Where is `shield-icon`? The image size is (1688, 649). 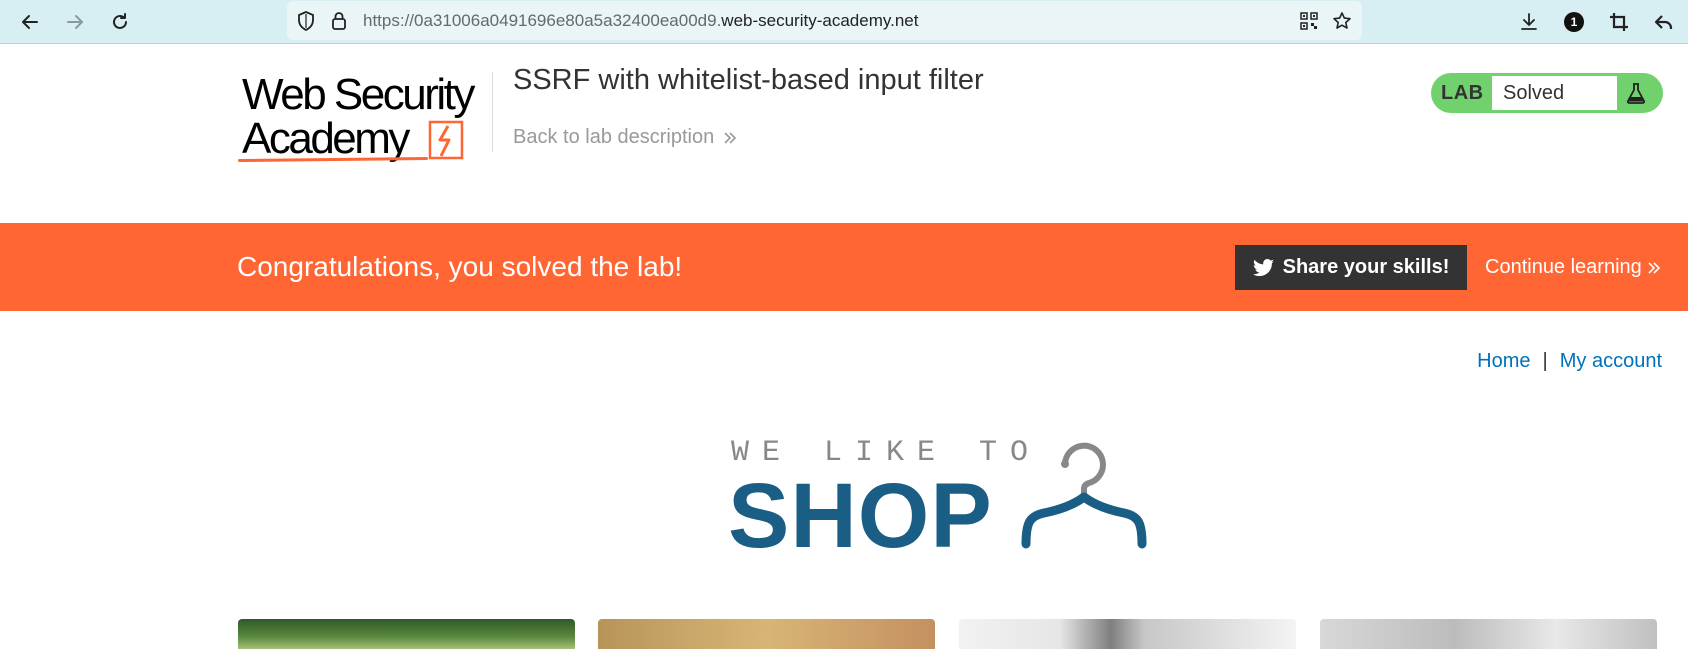
shield-icon is located at coordinates (306, 21).